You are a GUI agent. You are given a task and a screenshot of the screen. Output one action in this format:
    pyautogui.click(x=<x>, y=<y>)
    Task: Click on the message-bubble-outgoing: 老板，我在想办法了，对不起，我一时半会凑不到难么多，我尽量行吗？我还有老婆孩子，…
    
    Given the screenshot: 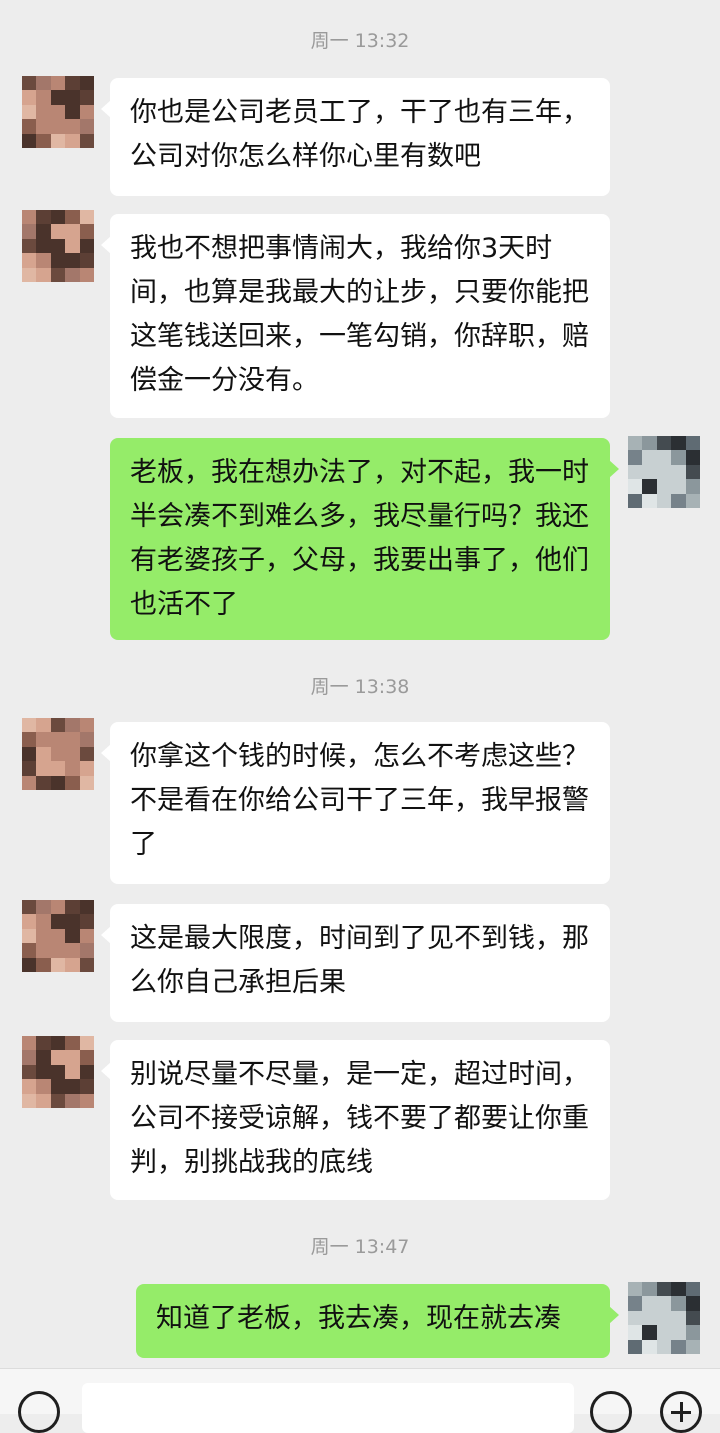 What is the action you would take?
    pyautogui.click(x=364, y=539)
    